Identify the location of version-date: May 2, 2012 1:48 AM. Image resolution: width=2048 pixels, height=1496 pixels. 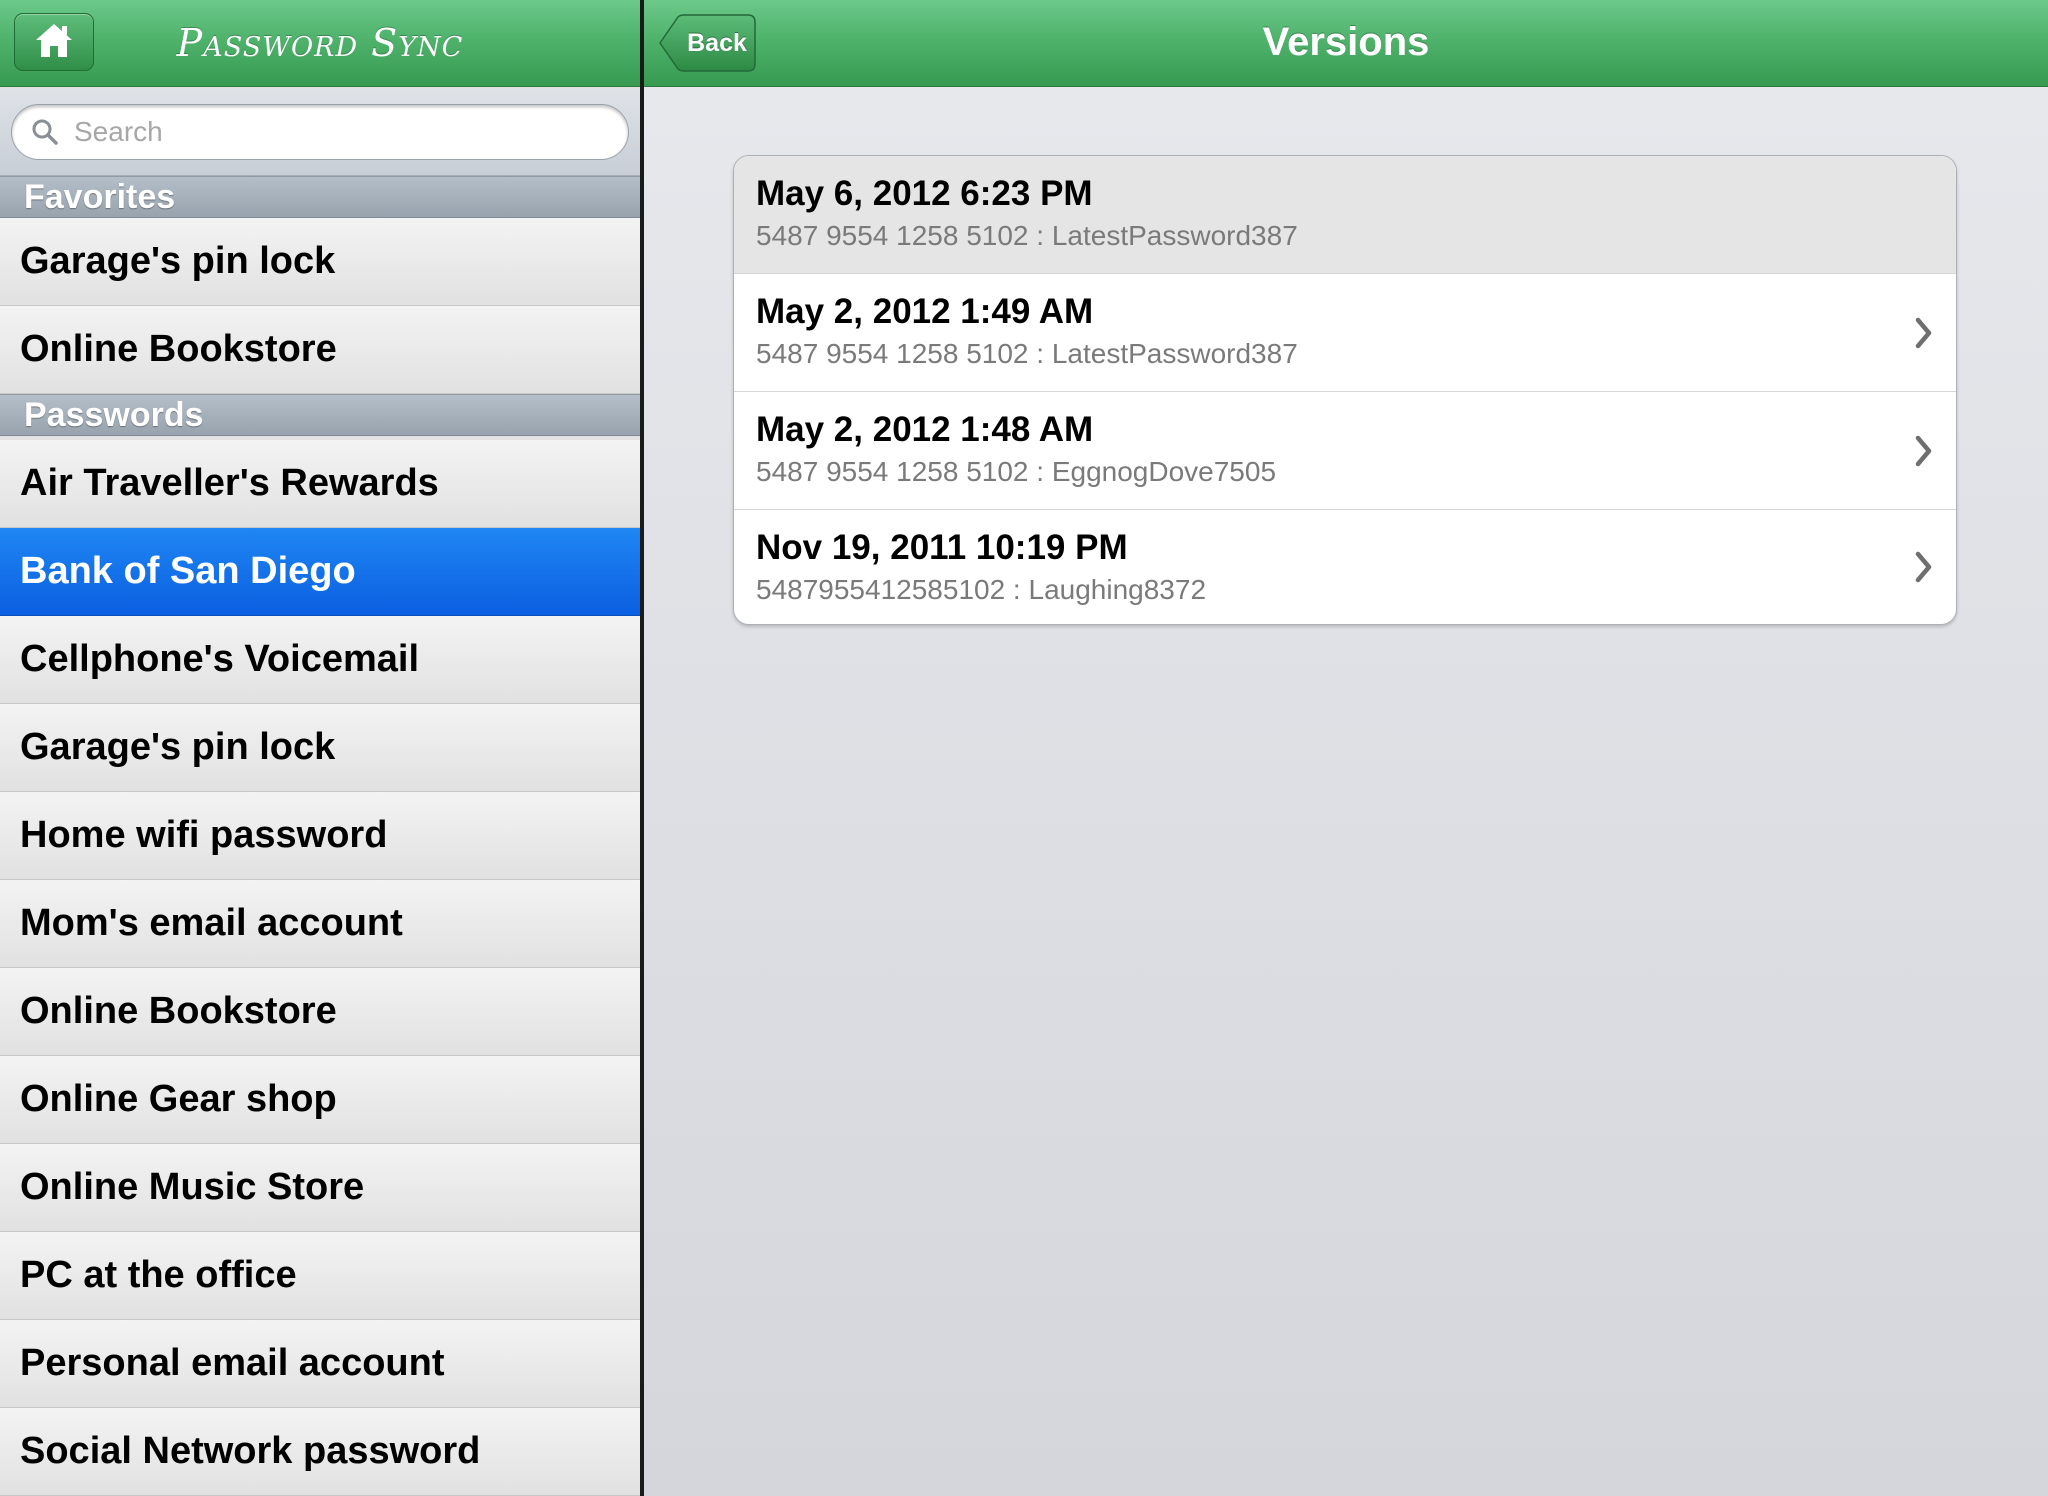
(925, 429).